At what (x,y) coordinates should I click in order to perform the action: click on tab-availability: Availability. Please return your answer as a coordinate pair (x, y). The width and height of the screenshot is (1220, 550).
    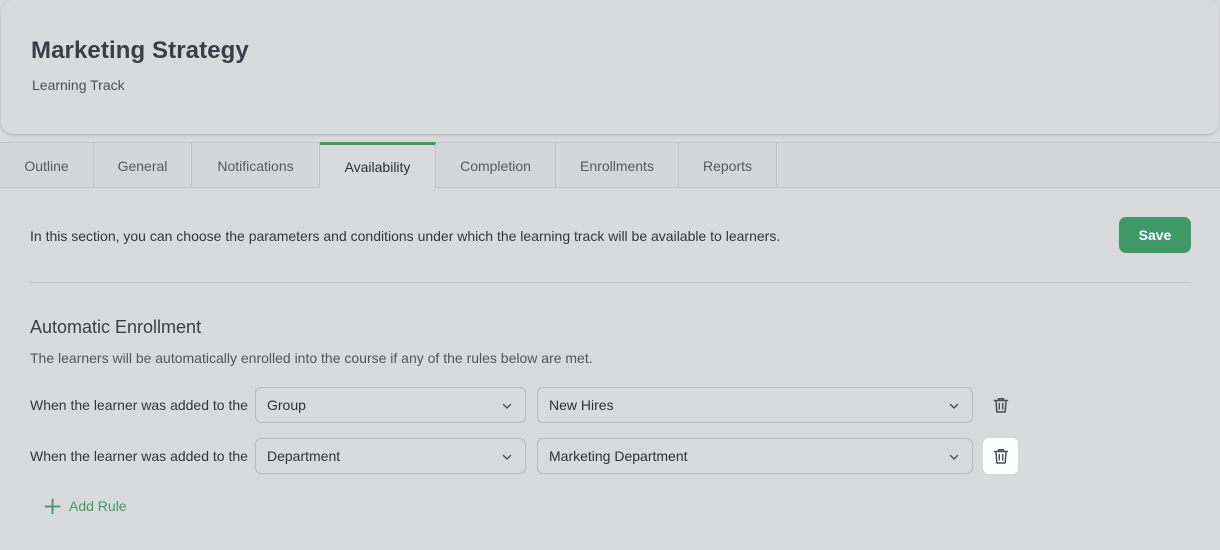
    Looking at the image, I should click on (378, 165).